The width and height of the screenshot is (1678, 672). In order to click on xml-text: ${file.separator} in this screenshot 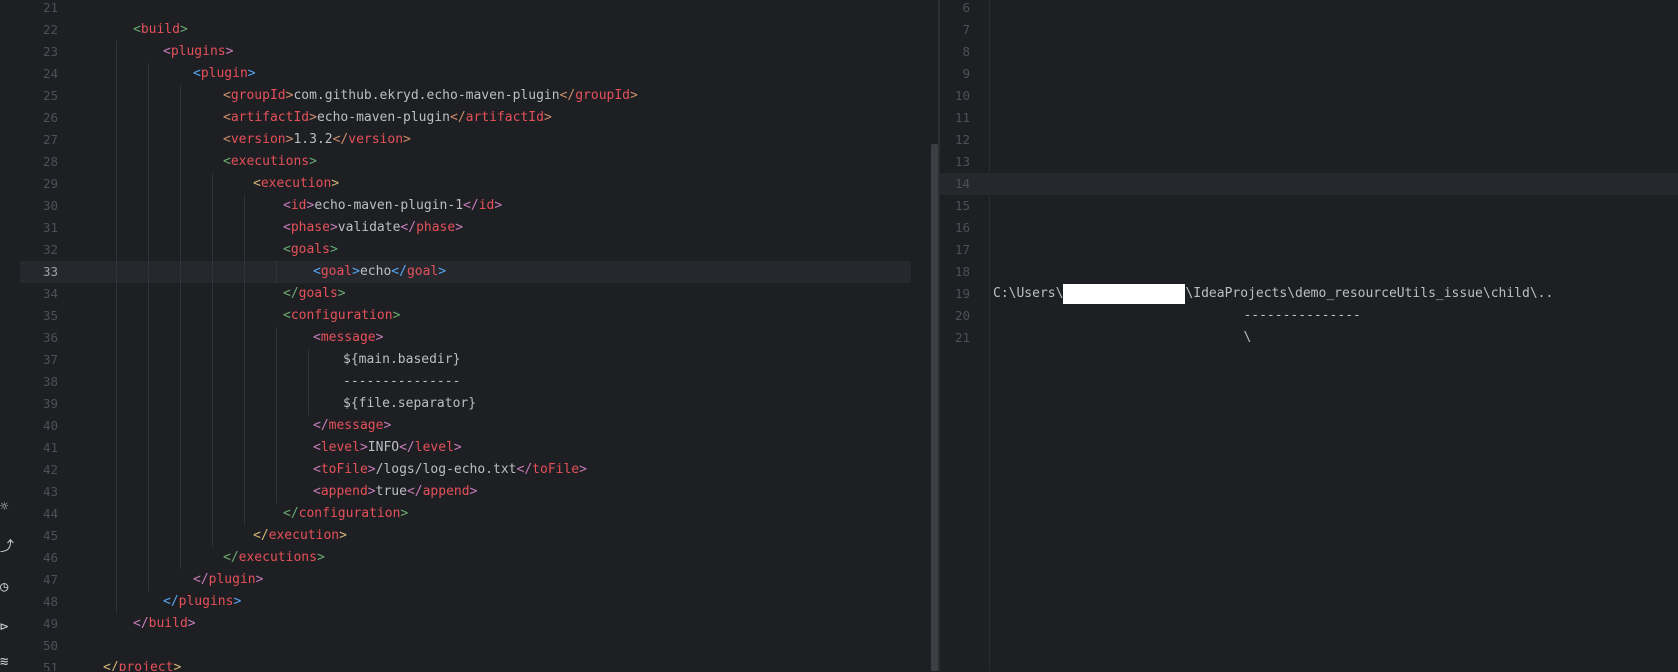, I will do `click(410, 403)`.